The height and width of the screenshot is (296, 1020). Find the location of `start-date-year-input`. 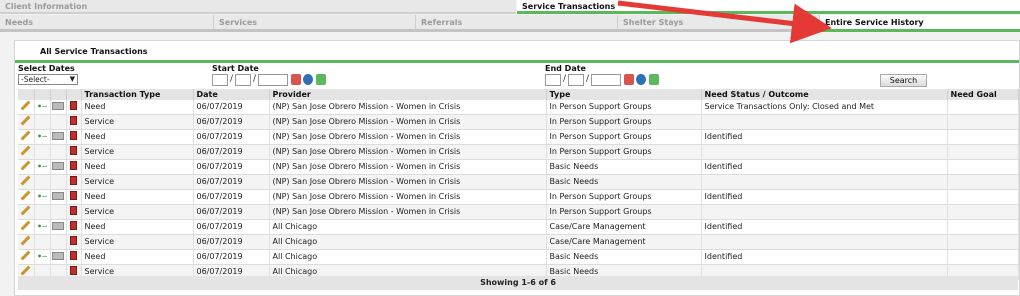

start-date-year-input is located at coordinates (273, 80).